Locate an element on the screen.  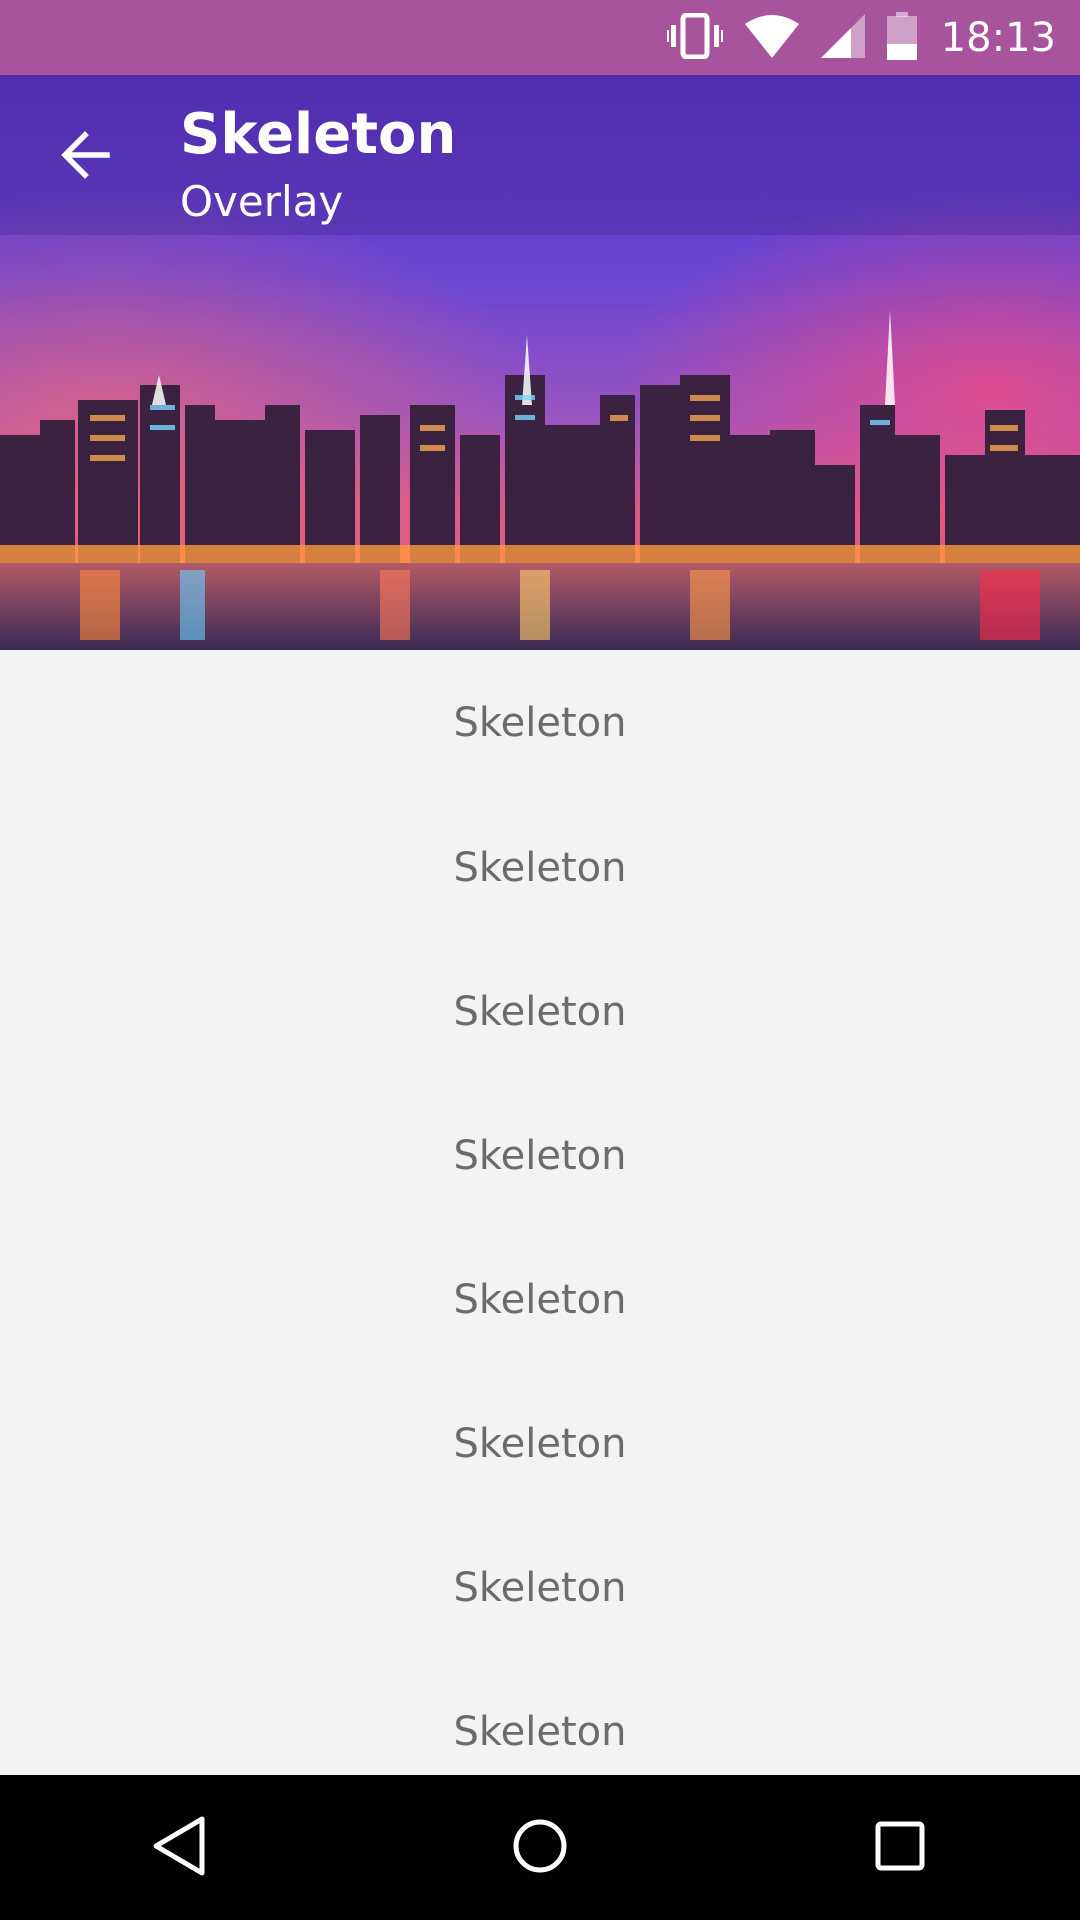
arrow-back-icon is located at coordinates (85, 157).